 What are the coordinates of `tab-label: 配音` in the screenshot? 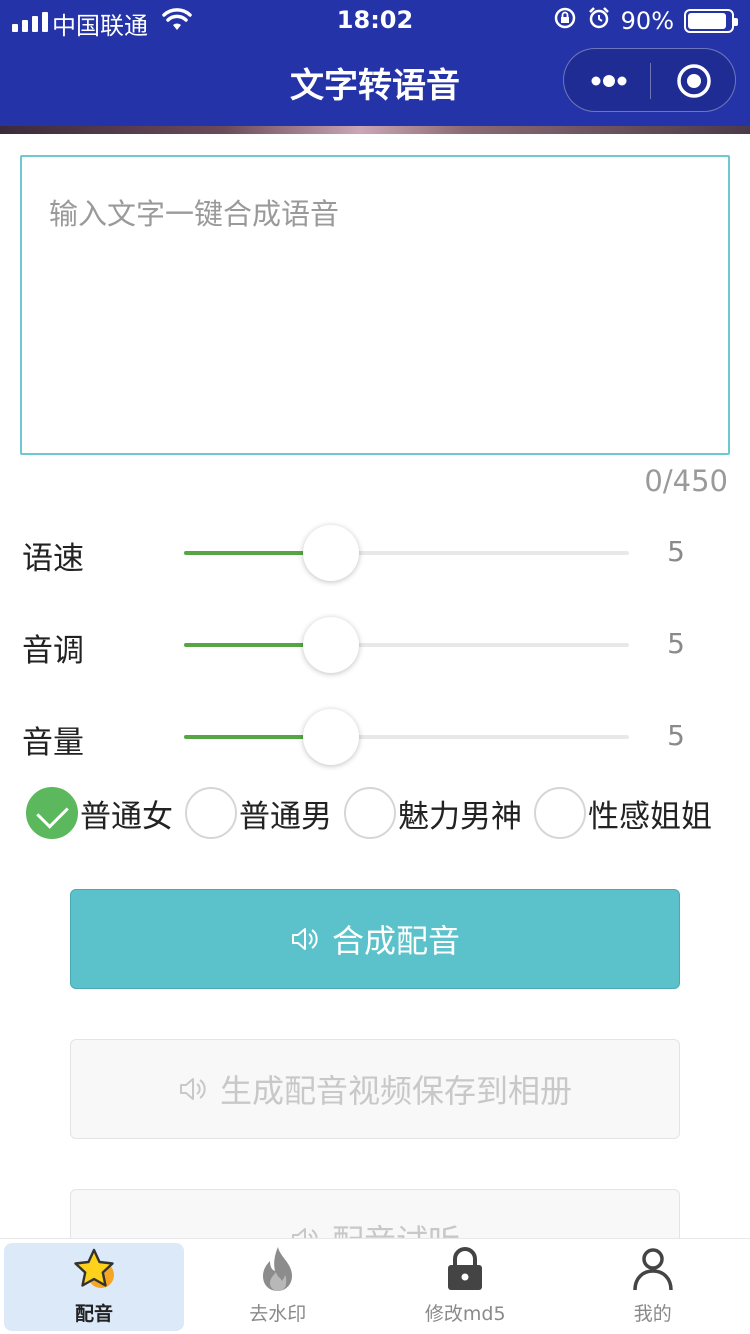 It's located at (93, 1314).